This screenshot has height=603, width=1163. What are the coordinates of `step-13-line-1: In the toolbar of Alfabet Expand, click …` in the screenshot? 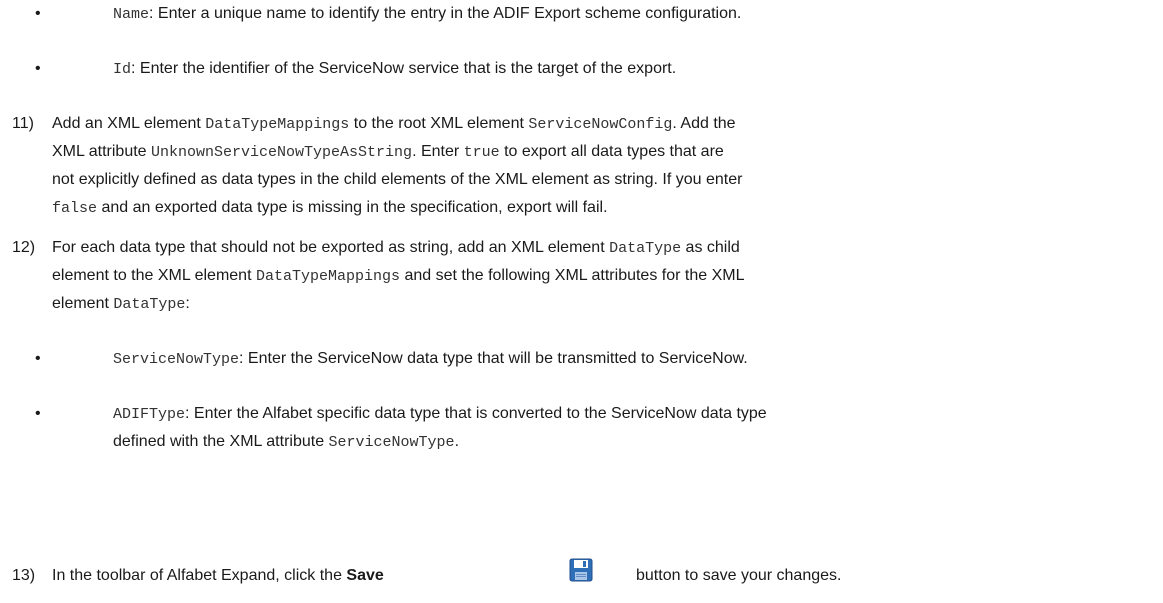 It's located at (218, 576).